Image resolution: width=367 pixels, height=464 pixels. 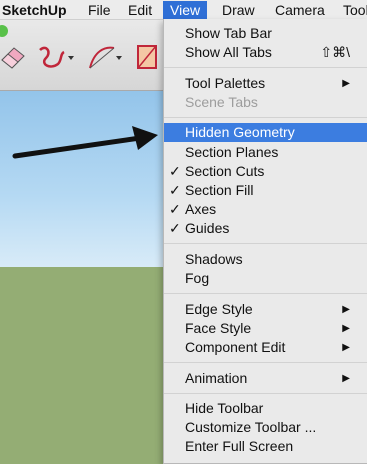 What do you see at coordinates (265, 309) in the screenshot?
I see `menu-item-edge-style: Edge Style ▶` at bounding box center [265, 309].